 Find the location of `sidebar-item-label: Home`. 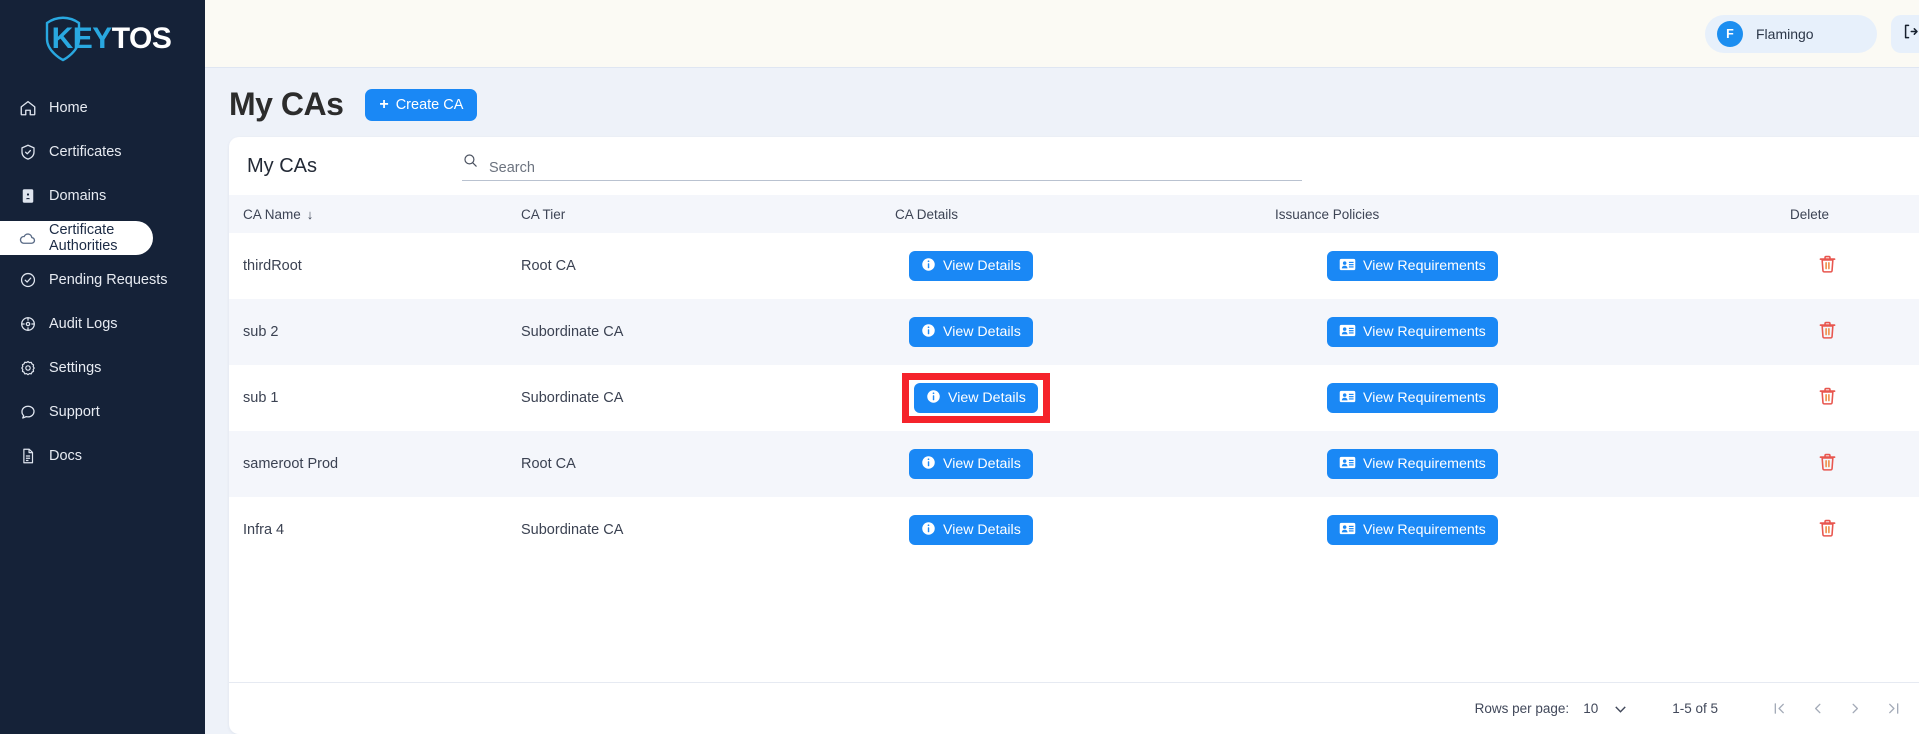

sidebar-item-label: Home is located at coordinates (68, 108).